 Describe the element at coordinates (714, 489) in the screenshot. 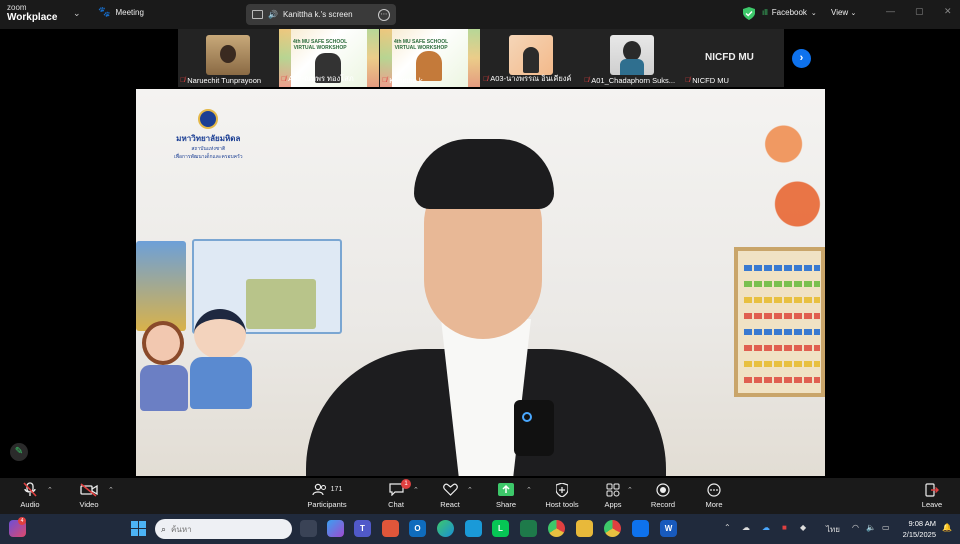

I see `more-icon` at that location.